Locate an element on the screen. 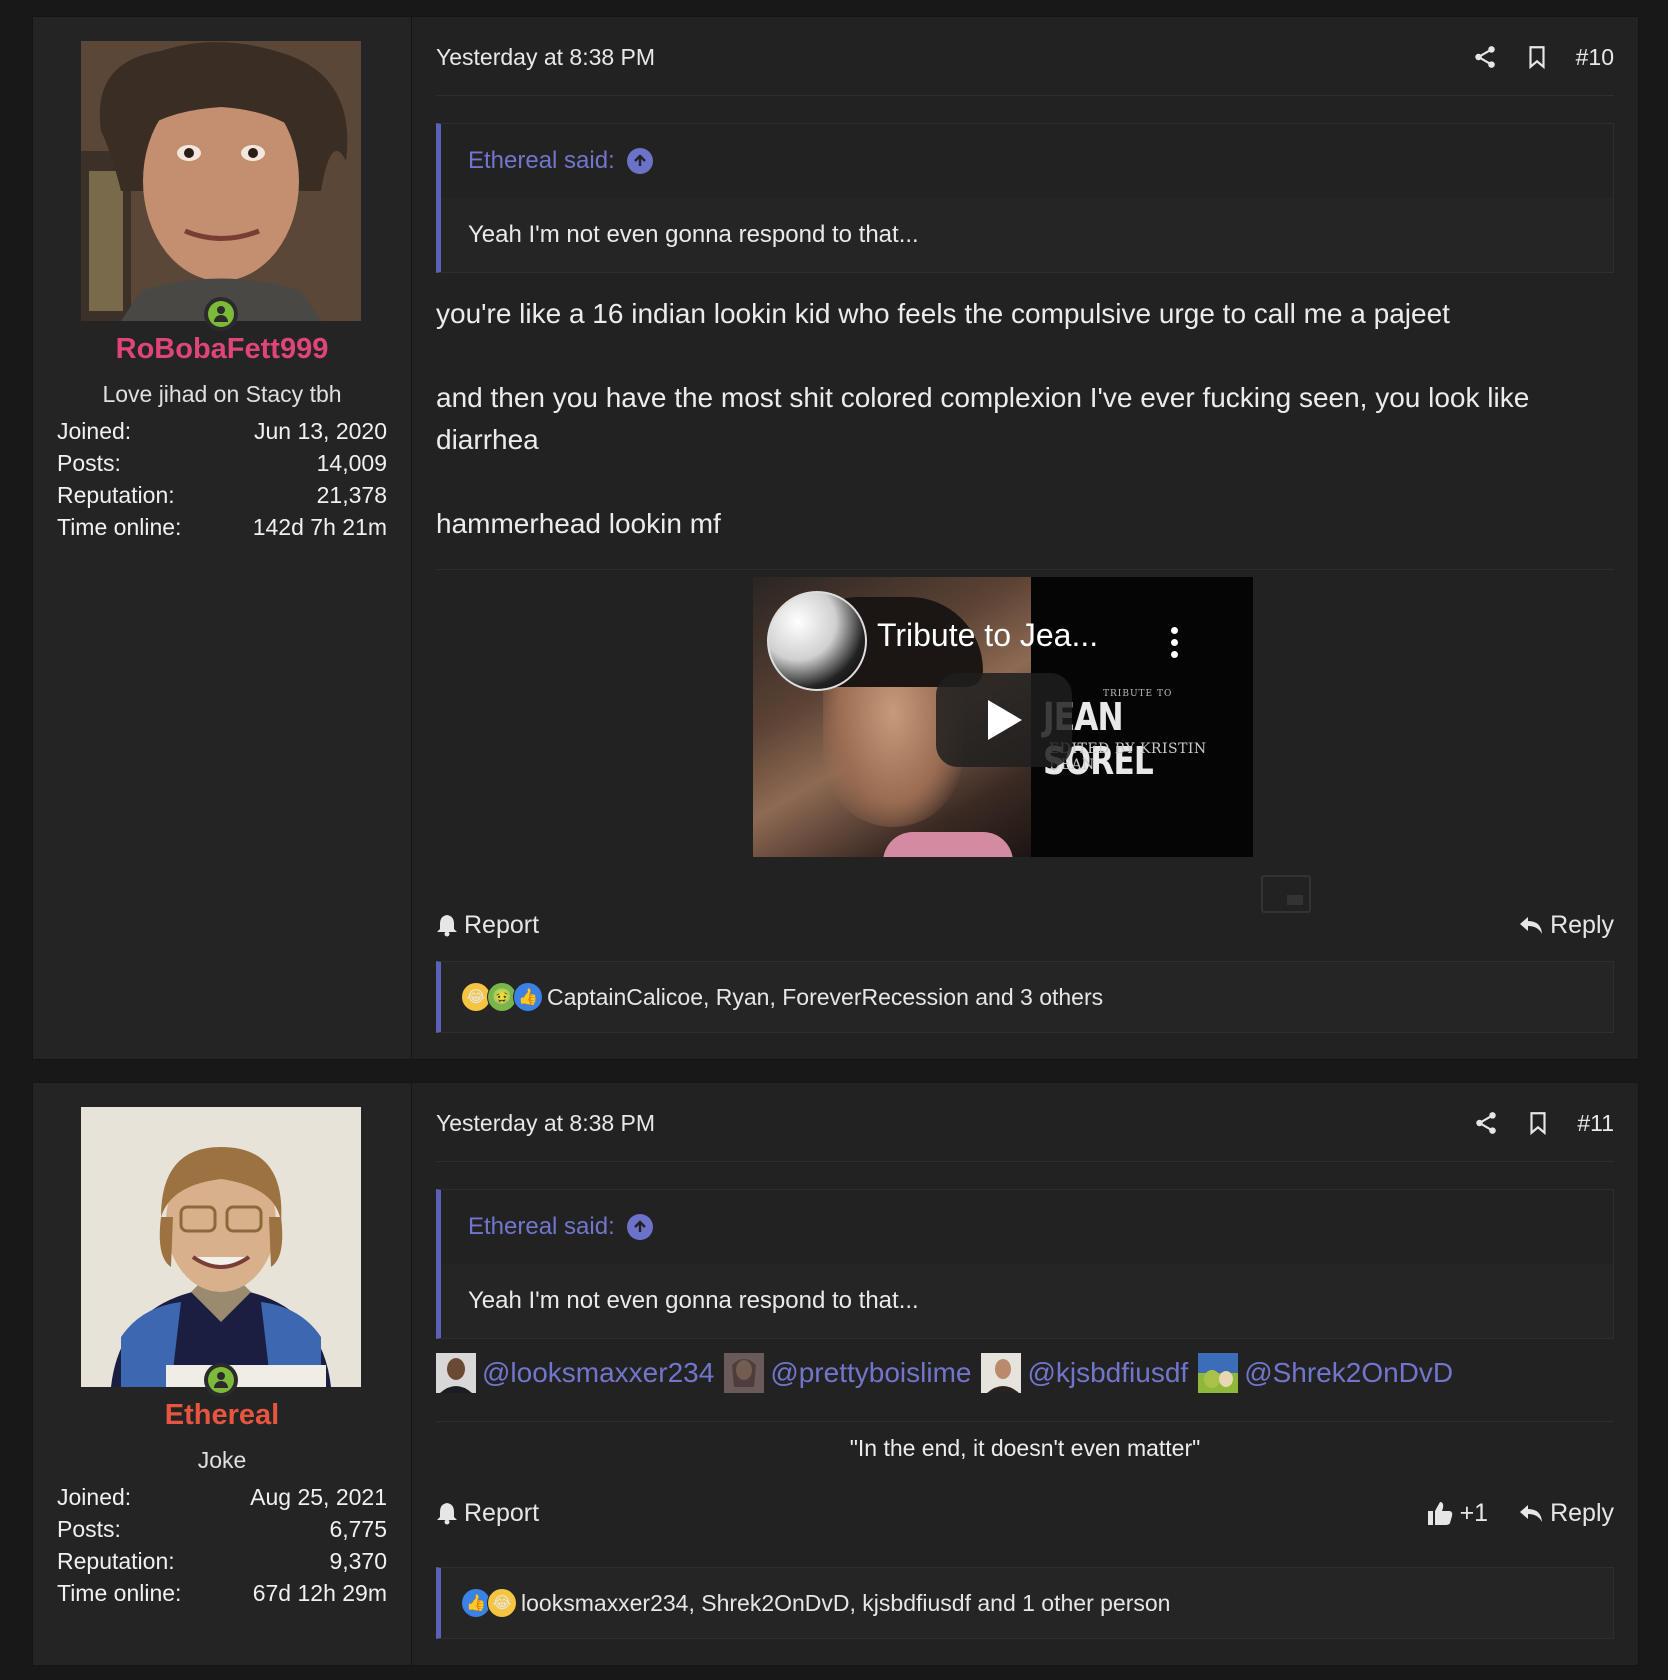 The width and height of the screenshot is (1668, 1680). stat-time-online: Time online: 67d 12h 29m is located at coordinates (222, 1593).